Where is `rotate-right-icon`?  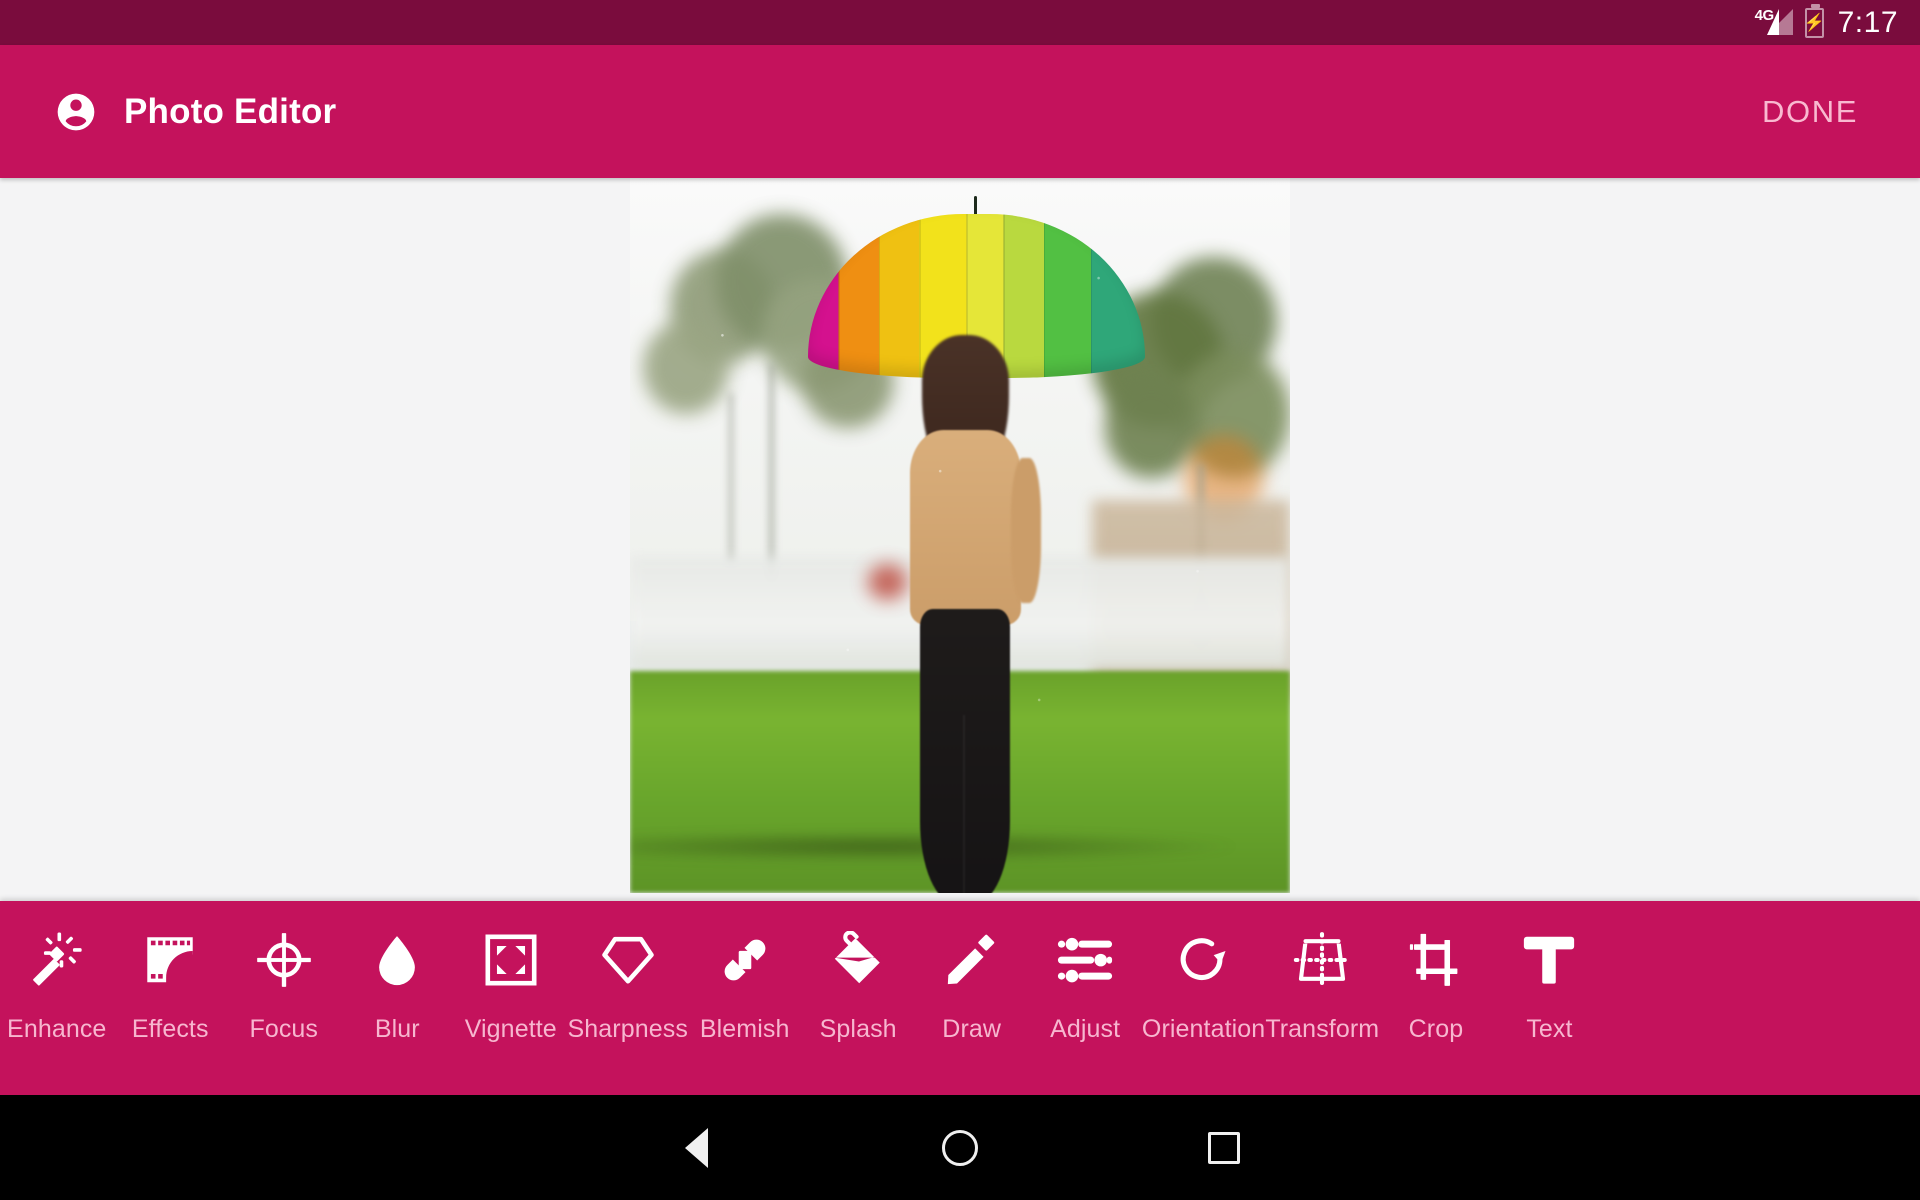
rotate-right-icon is located at coordinates (1204, 960).